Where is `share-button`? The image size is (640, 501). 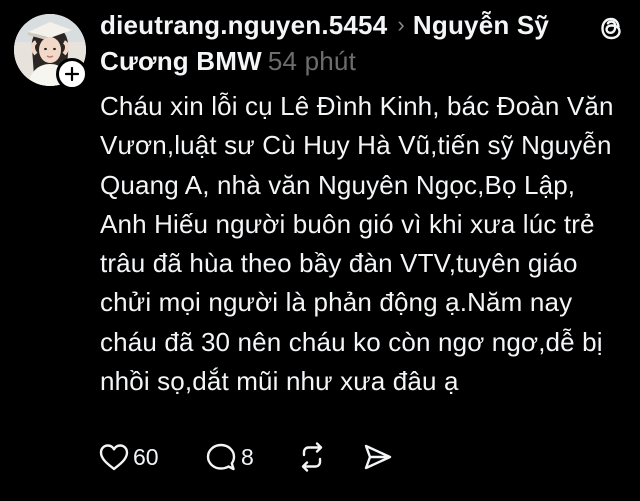
share-button is located at coordinates (382, 457).